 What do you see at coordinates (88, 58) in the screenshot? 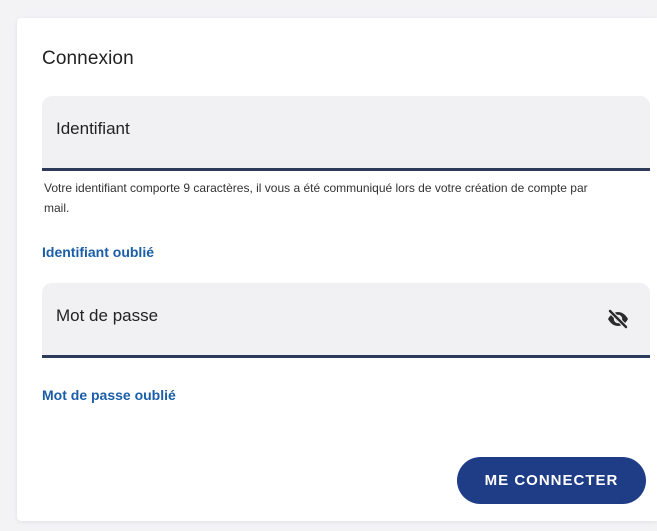
I see `login-title: Connexion` at bounding box center [88, 58].